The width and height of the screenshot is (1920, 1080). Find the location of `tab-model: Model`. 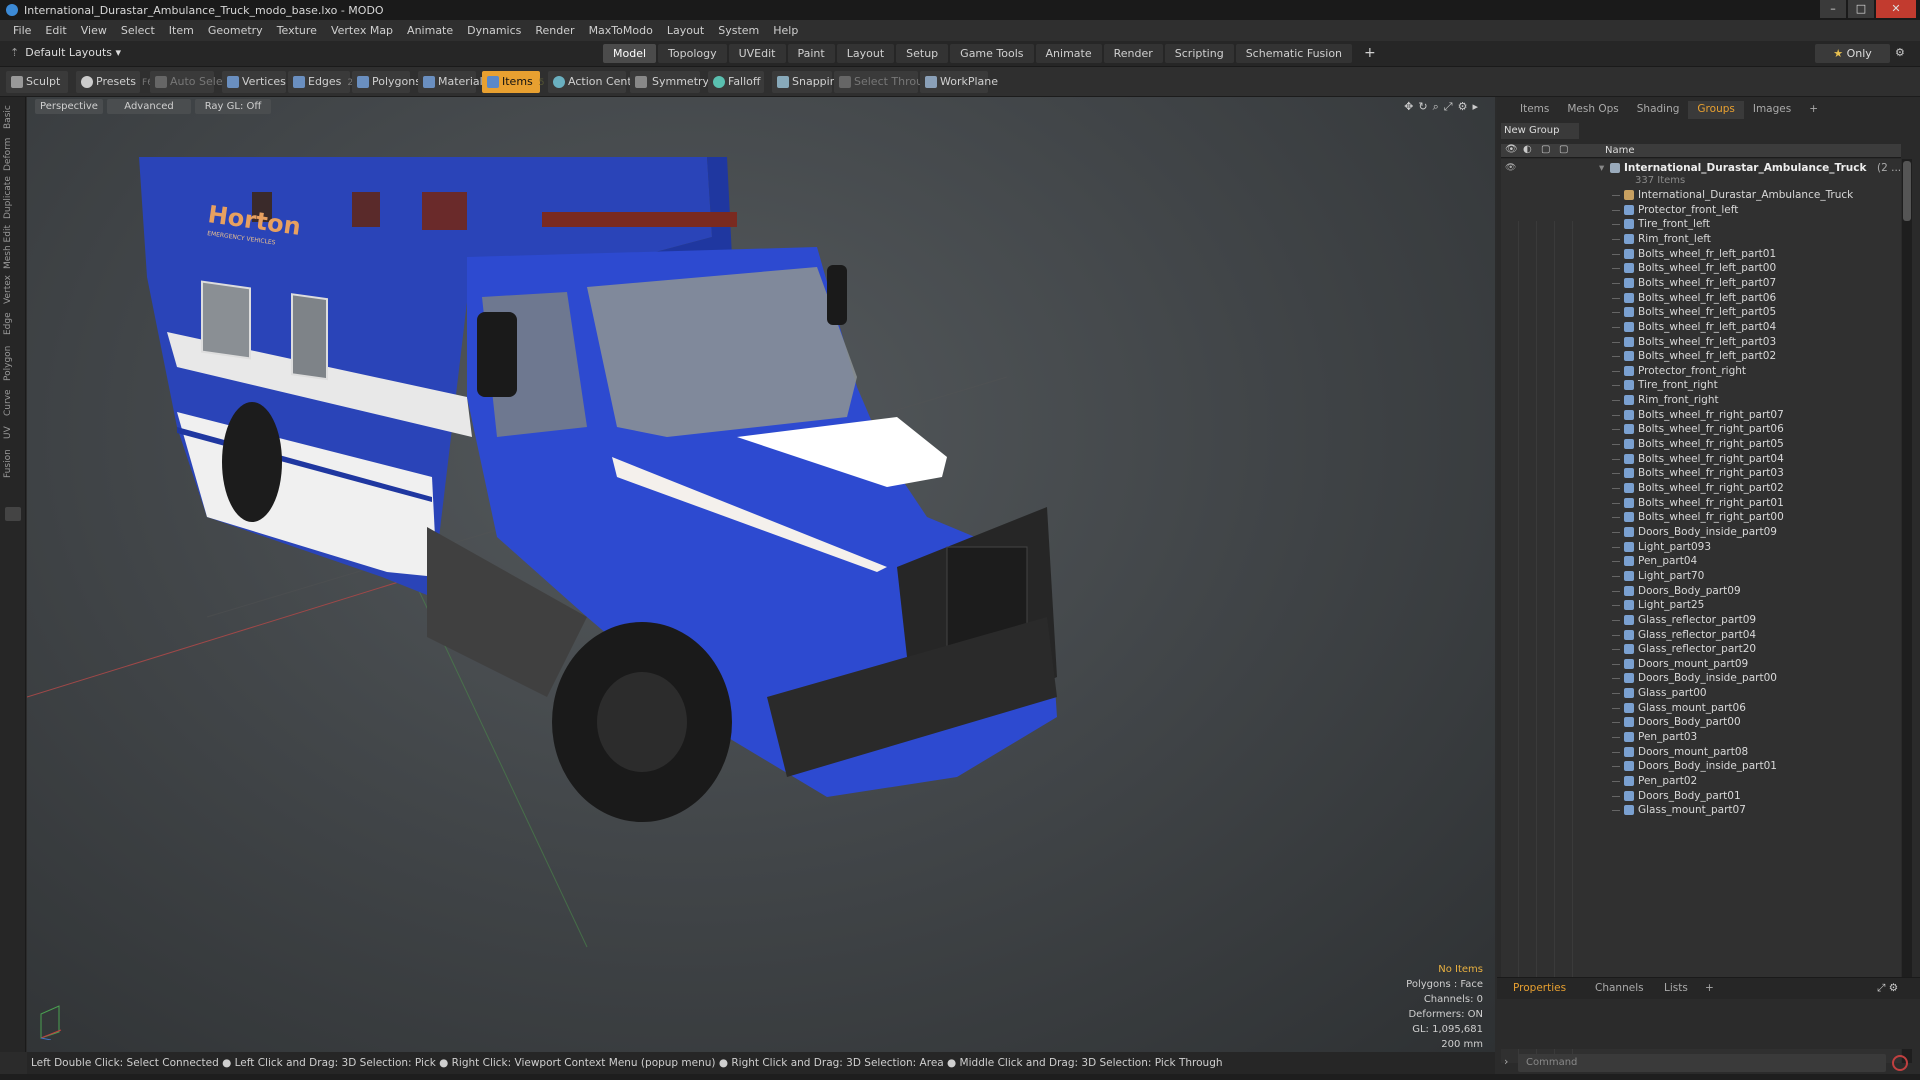

tab-model: Model is located at coordinates (630, 53).